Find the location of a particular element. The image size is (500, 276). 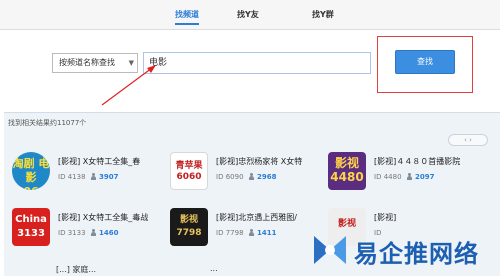

tab-find-friend: 找Y友 is located at coordinates (248, 17).